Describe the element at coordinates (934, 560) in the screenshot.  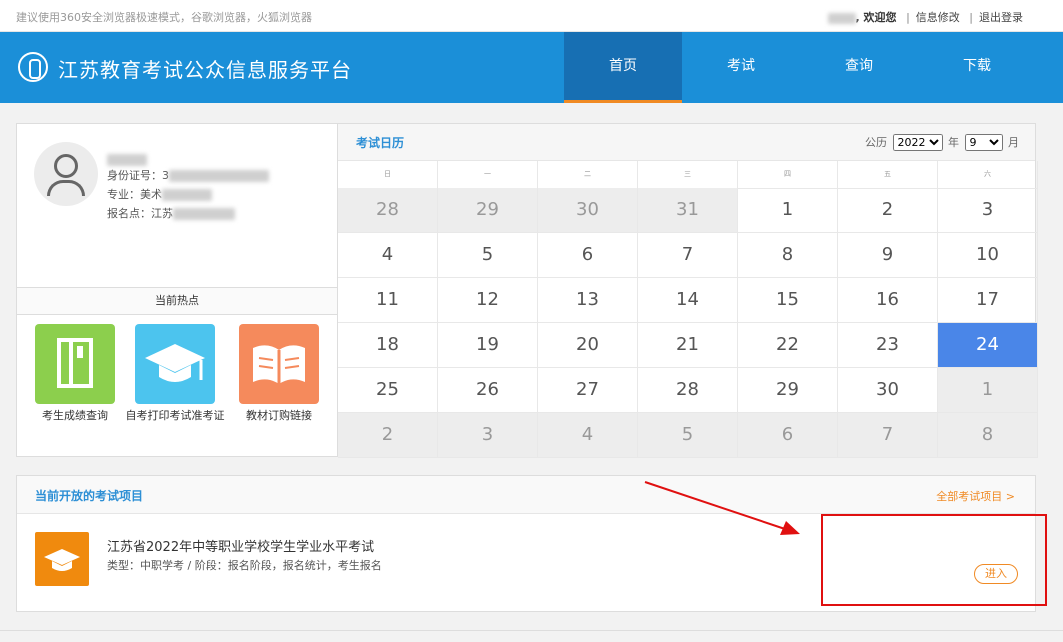
I see `annotation-highlight-box` at that location.